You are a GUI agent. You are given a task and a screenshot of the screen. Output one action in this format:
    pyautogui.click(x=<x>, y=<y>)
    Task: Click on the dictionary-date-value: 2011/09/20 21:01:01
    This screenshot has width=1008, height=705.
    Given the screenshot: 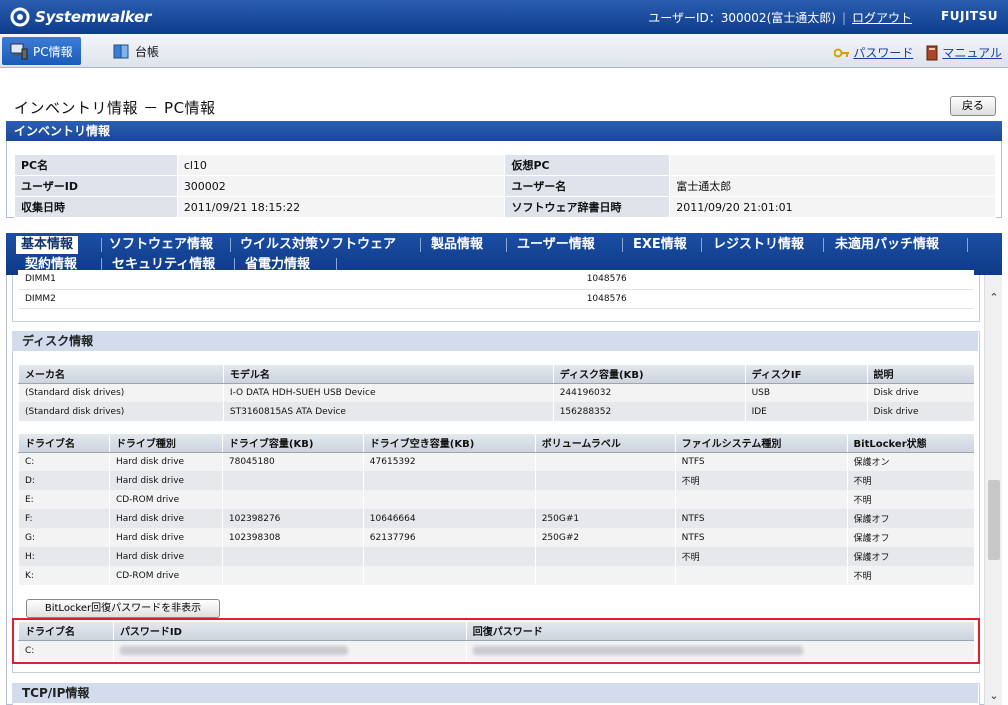 What is the action you would take?
    pyautogui.click(x=832, y=207)
    